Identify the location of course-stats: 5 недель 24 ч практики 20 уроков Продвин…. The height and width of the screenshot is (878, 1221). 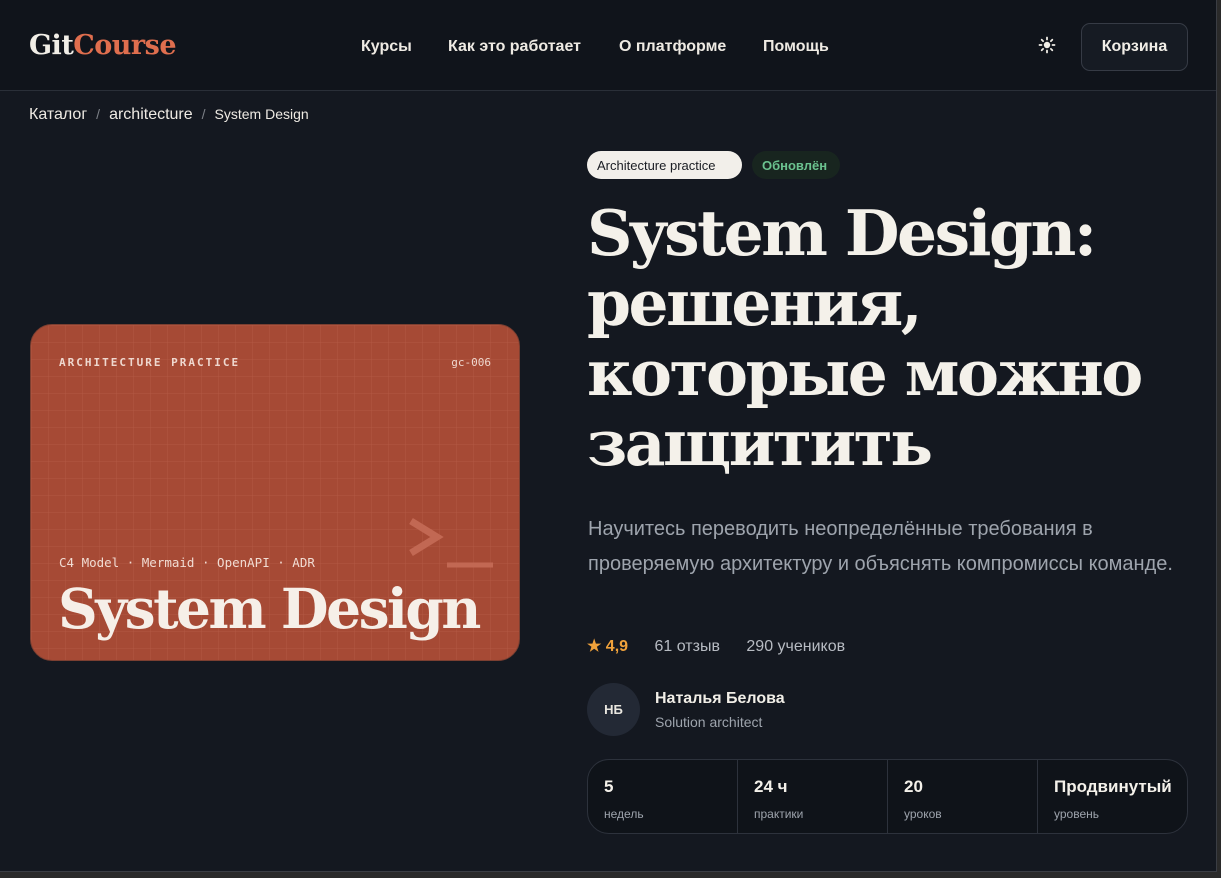
(887, 796).